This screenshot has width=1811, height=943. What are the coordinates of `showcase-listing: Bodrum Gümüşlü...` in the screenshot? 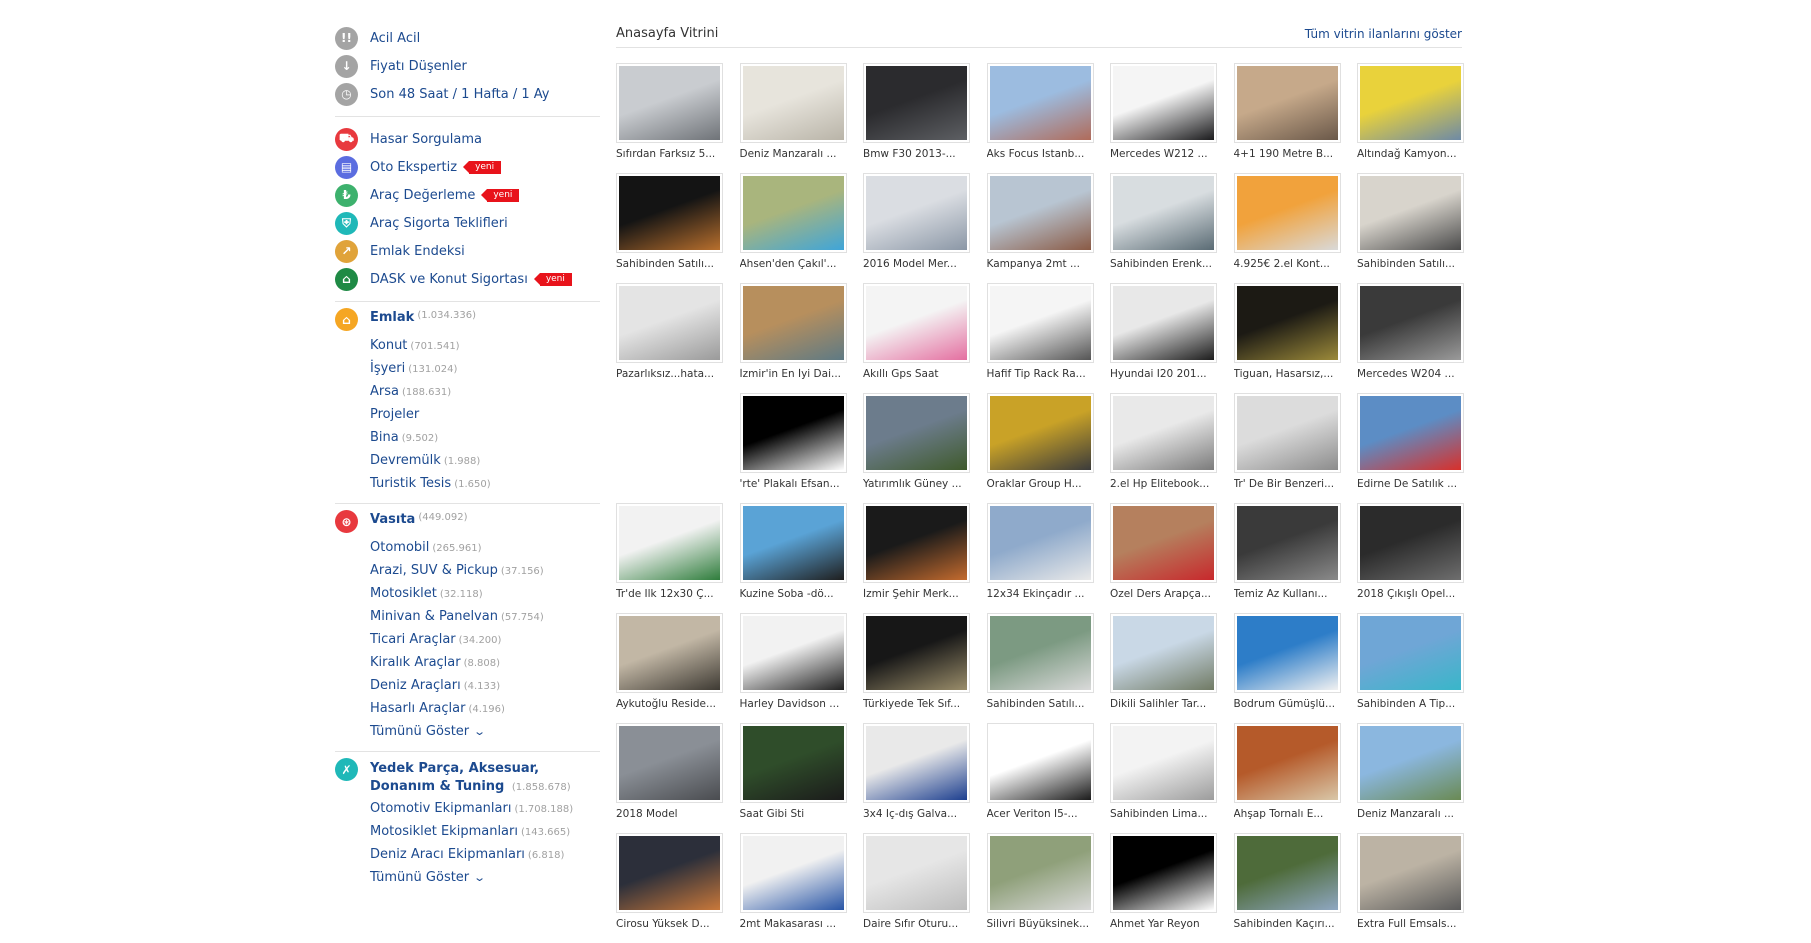 It's located at (1287, 668).